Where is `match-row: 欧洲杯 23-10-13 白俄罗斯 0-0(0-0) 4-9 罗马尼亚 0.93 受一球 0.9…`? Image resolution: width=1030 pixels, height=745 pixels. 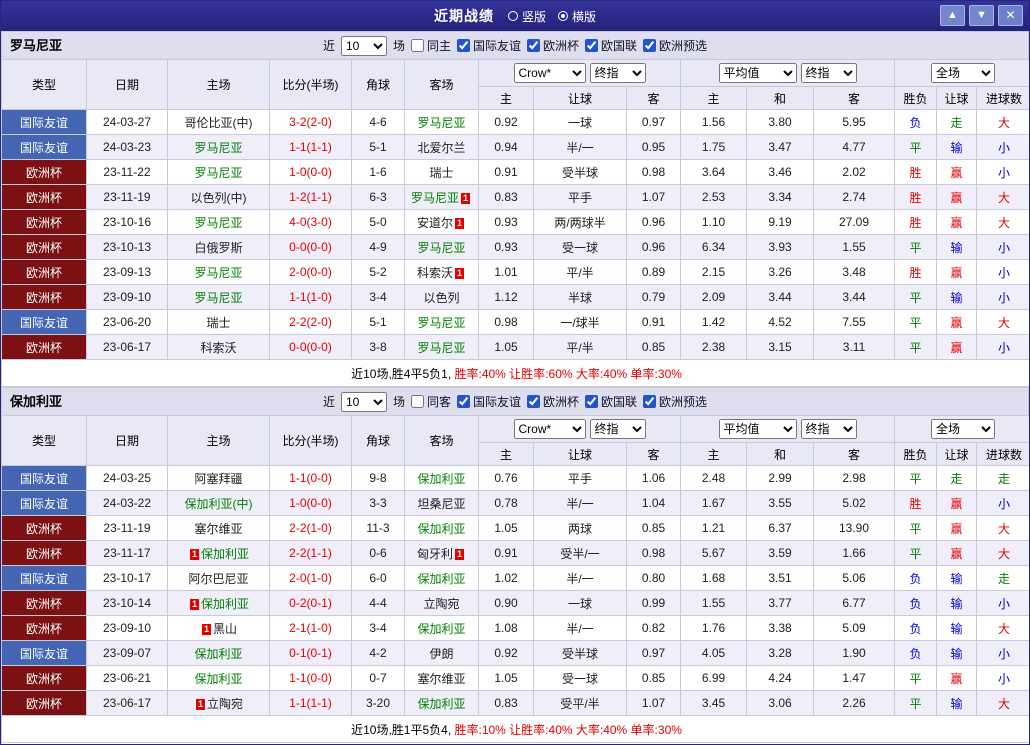 match-row: 欧洲杯 23-10-13 白俄罗斯 0-0(0-0) 4-9 罗马尼亚 0.93 受一球 0.9… is located at coordinates (515, 247).